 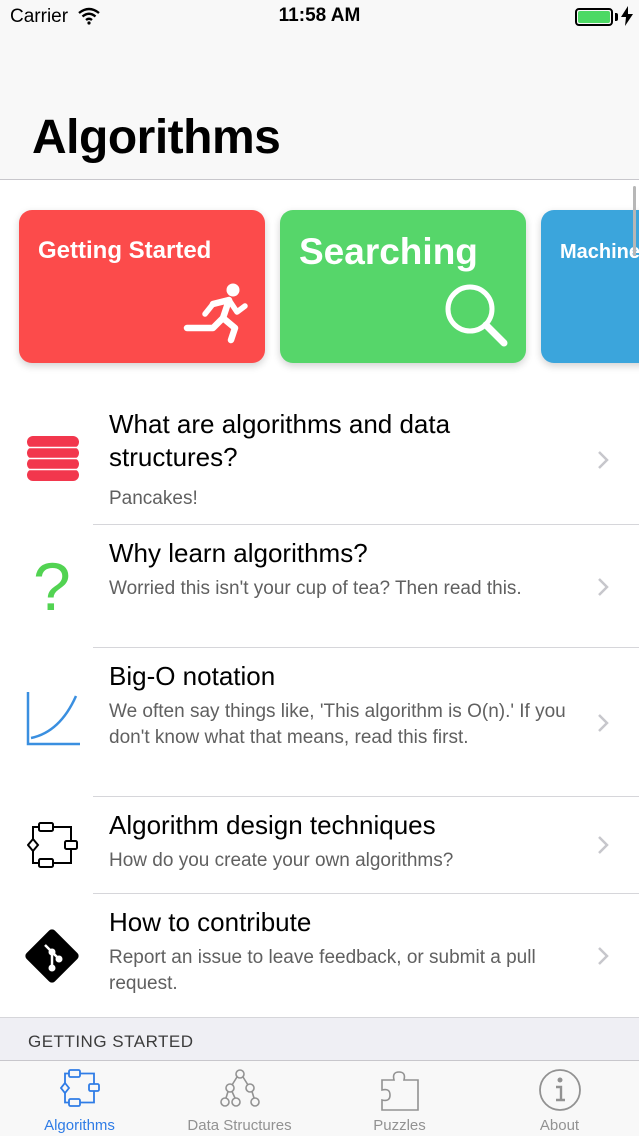 What do you see at coordinates (559, 1125) in the screenshot?
I see `tab-label: About` at bounding box center [559, 1125].